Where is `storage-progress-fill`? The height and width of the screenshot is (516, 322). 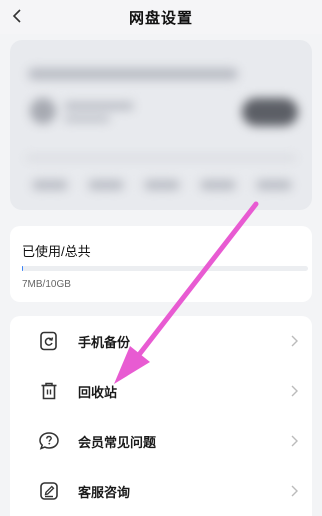 storage-progress-fill is located at coordinates (23, 268).